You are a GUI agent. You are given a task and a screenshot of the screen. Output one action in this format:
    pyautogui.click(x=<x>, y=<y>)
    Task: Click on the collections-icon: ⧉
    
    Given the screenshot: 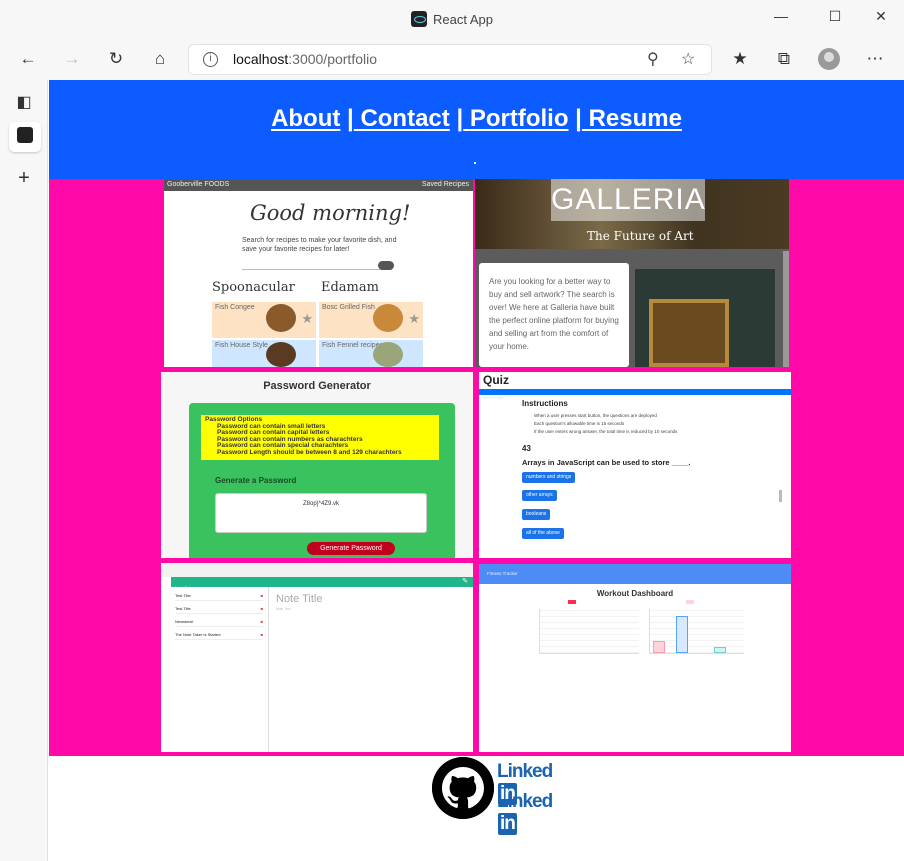 What is the action you would take?
    pyautogui.click(x=784, y=60)
    